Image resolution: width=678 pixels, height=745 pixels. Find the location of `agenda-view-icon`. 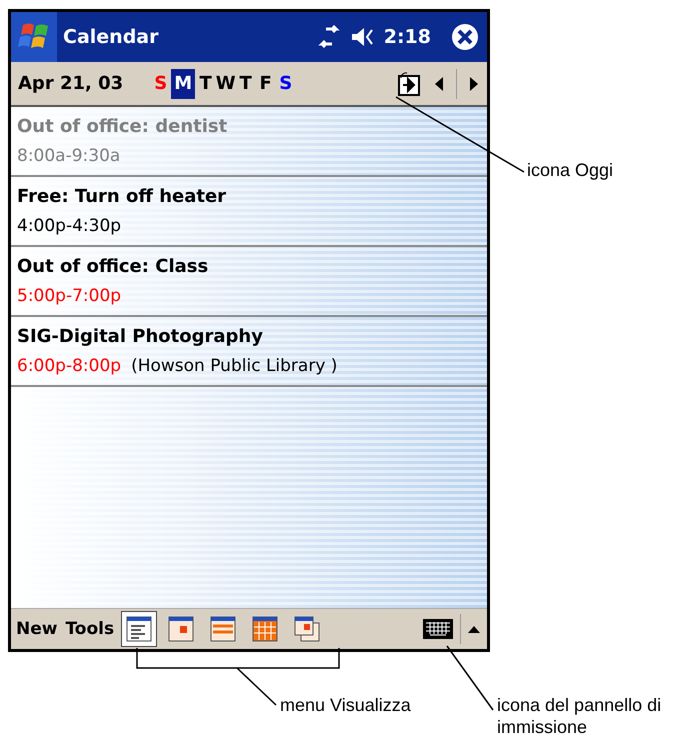

agenda-view-icon is located at coordinates (139, 629).